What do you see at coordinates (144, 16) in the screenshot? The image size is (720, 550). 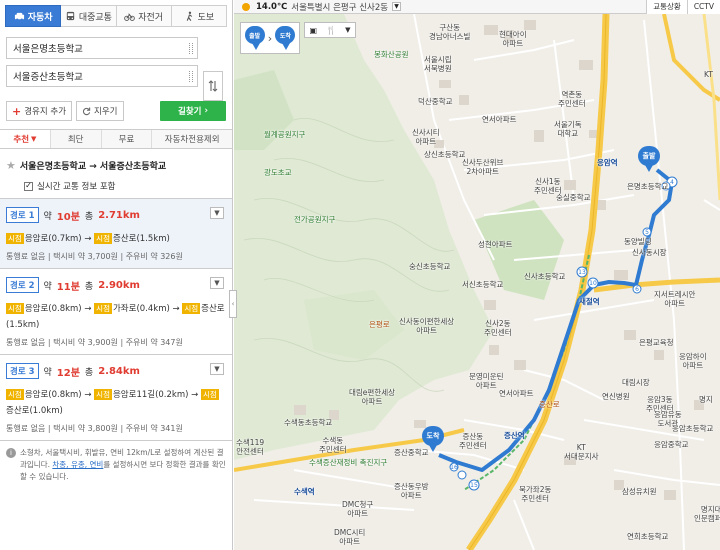 I see `mode-bike-button: 자전거` at bounding box center [144, 16].